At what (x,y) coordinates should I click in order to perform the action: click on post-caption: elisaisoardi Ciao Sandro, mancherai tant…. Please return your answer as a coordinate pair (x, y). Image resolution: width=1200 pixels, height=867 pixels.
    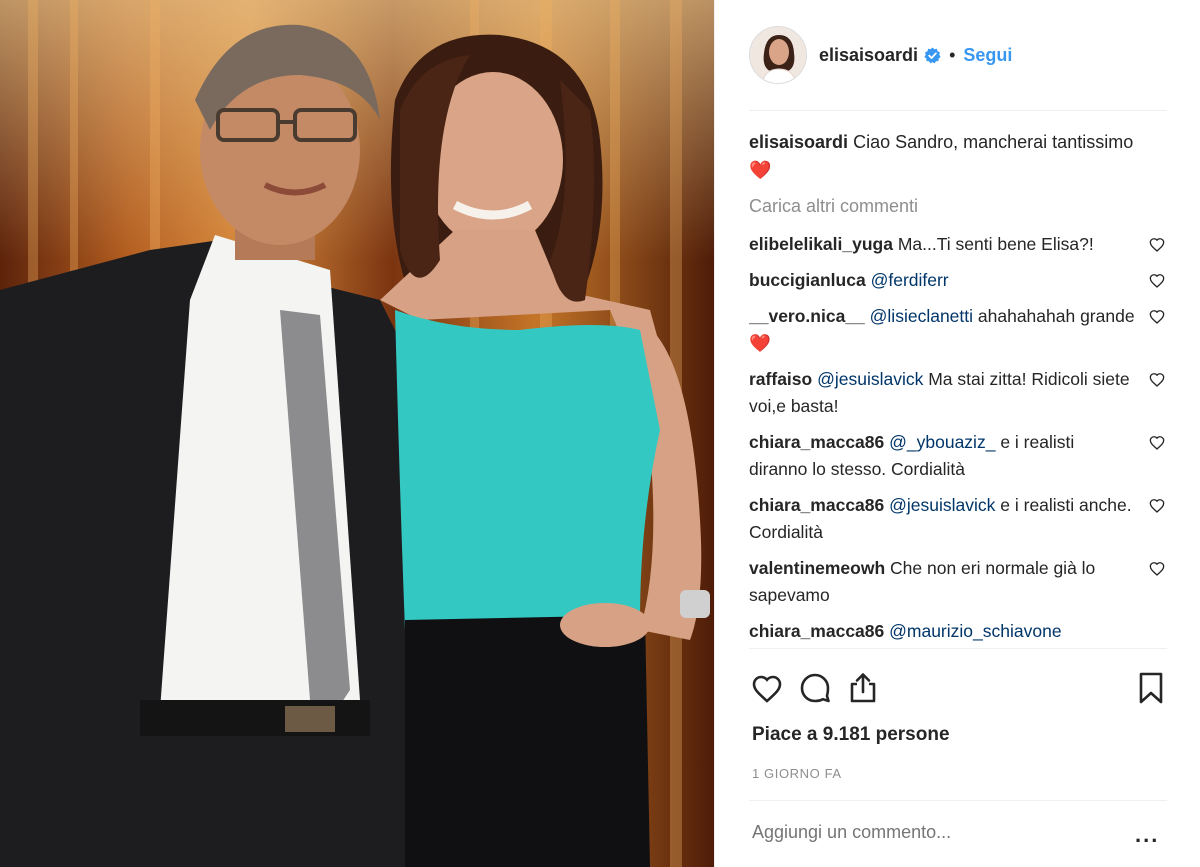
    Looking at the image, I should click on (949, 156).